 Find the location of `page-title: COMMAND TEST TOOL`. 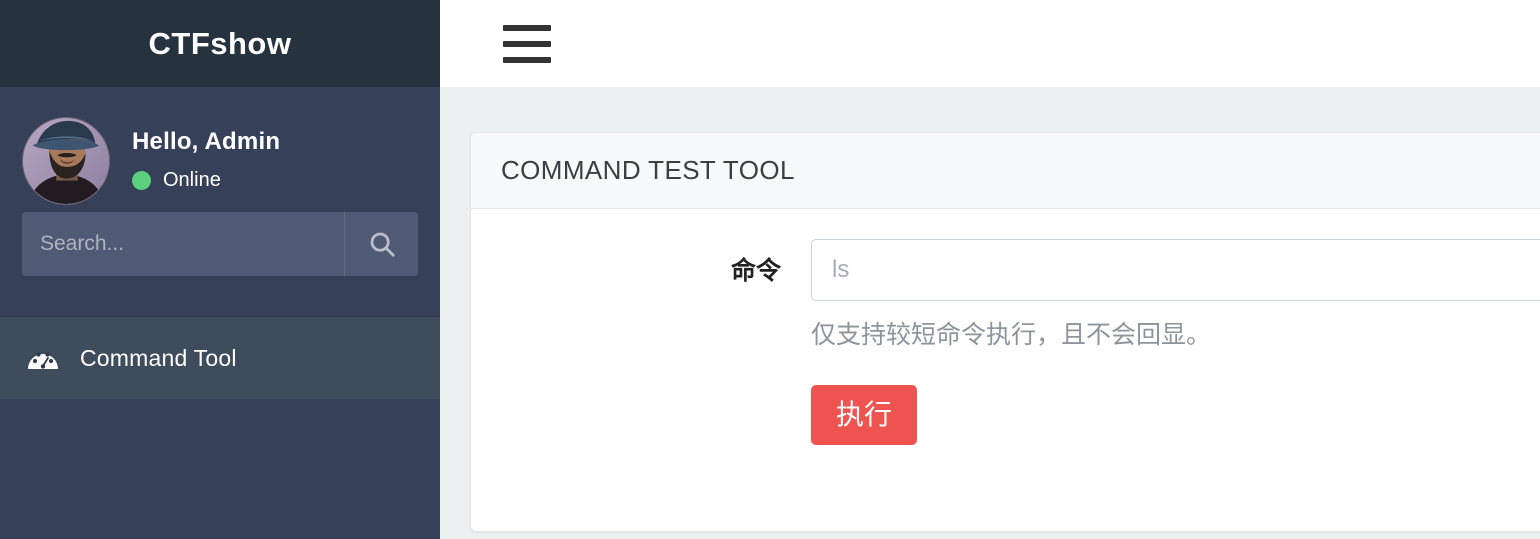

page-title: COMMAND TEST TOOL is located at coordinates (648, 170).